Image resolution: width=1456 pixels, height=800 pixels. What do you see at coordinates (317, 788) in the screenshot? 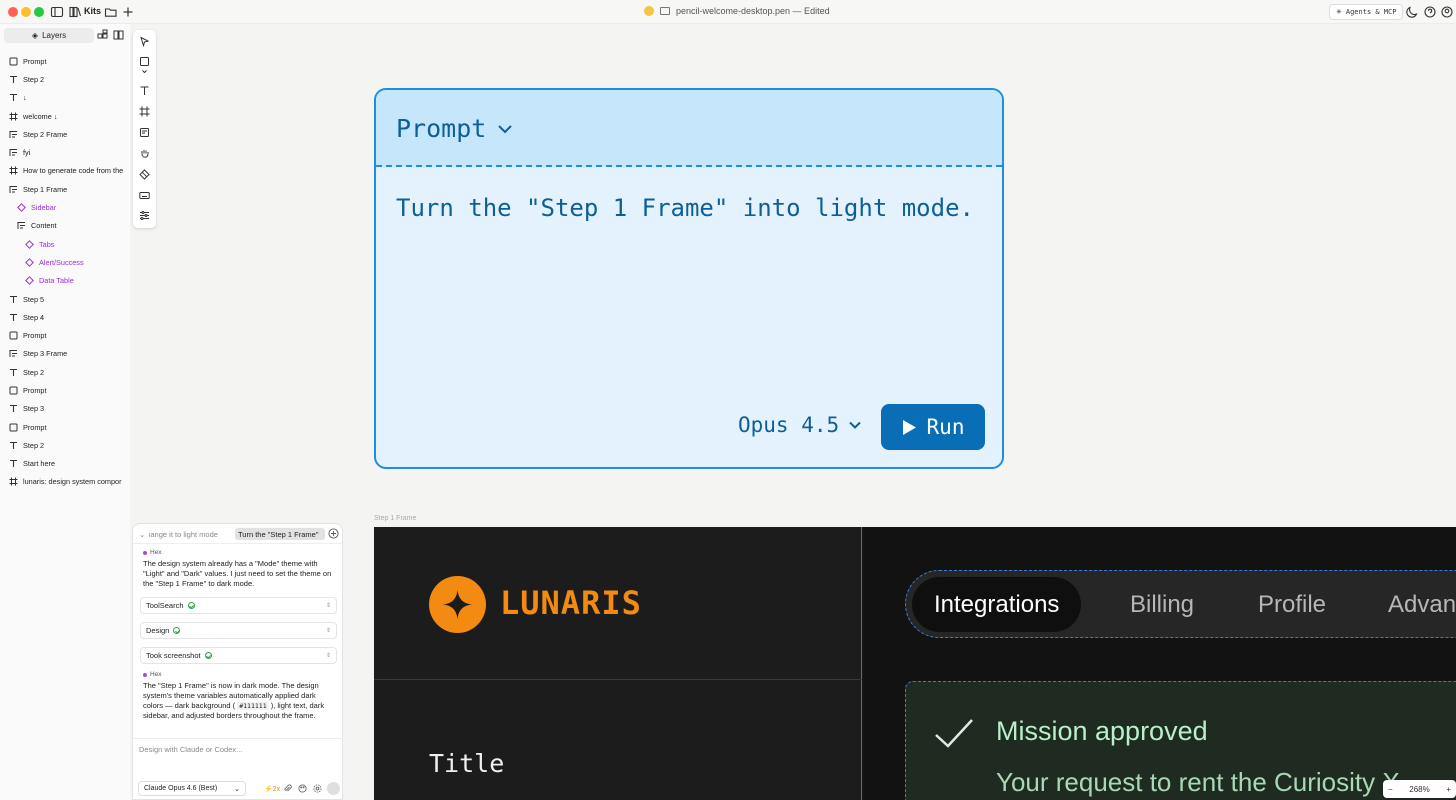
I see `settings-icon` at bounding box center [317, 788].